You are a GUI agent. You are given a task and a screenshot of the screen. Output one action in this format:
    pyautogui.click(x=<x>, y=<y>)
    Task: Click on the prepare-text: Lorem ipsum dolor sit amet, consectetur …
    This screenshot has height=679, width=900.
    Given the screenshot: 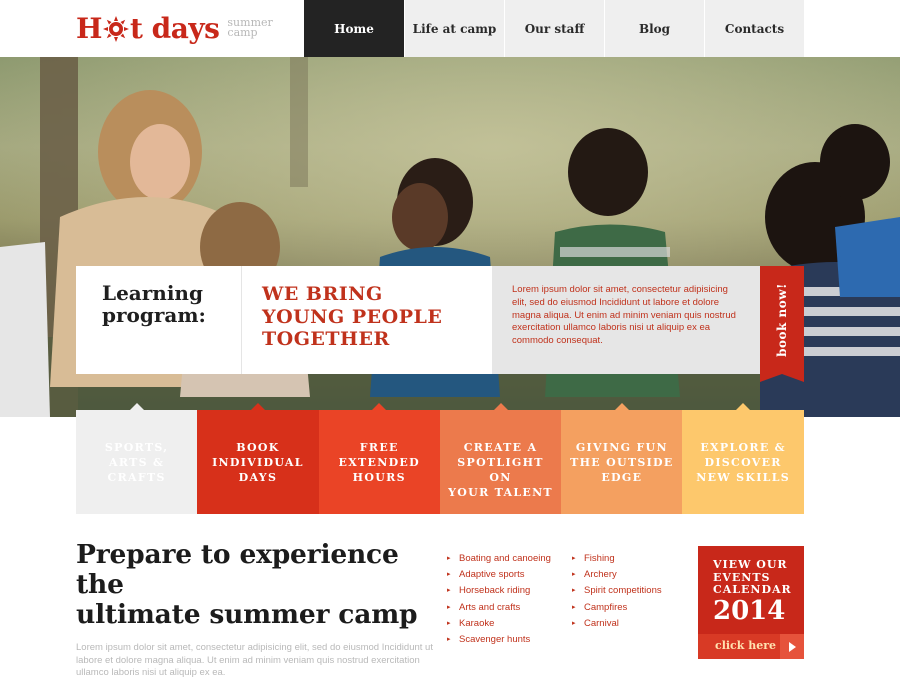 What is the action you would take?
    pyautogui.click(x=254, y=660)
    